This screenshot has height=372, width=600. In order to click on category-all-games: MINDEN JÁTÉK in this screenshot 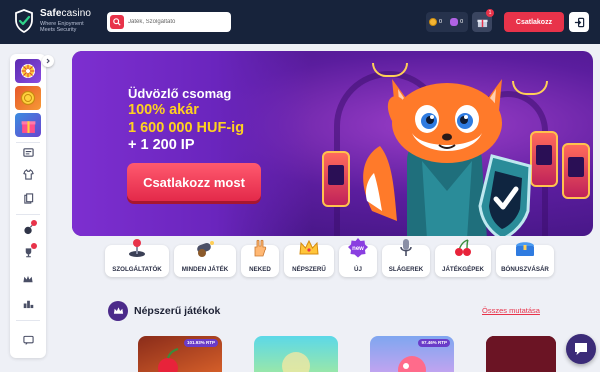, I will do `click(205, 259)`.